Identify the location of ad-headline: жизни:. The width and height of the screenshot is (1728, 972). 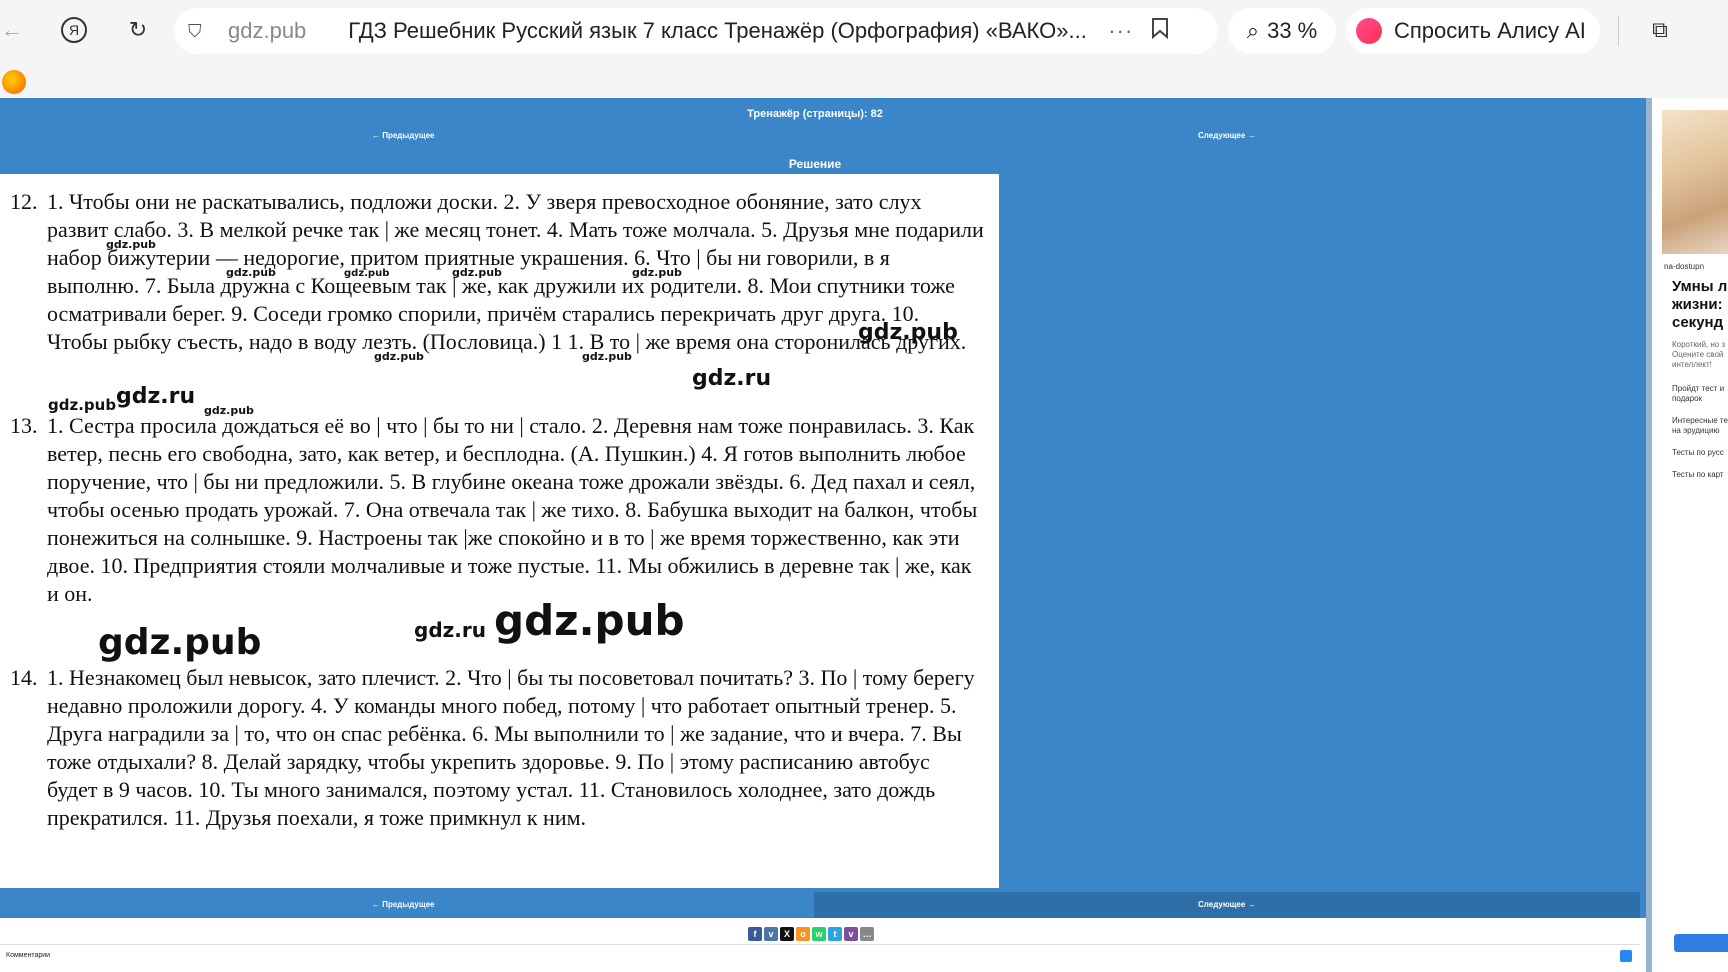
(1697, 304).